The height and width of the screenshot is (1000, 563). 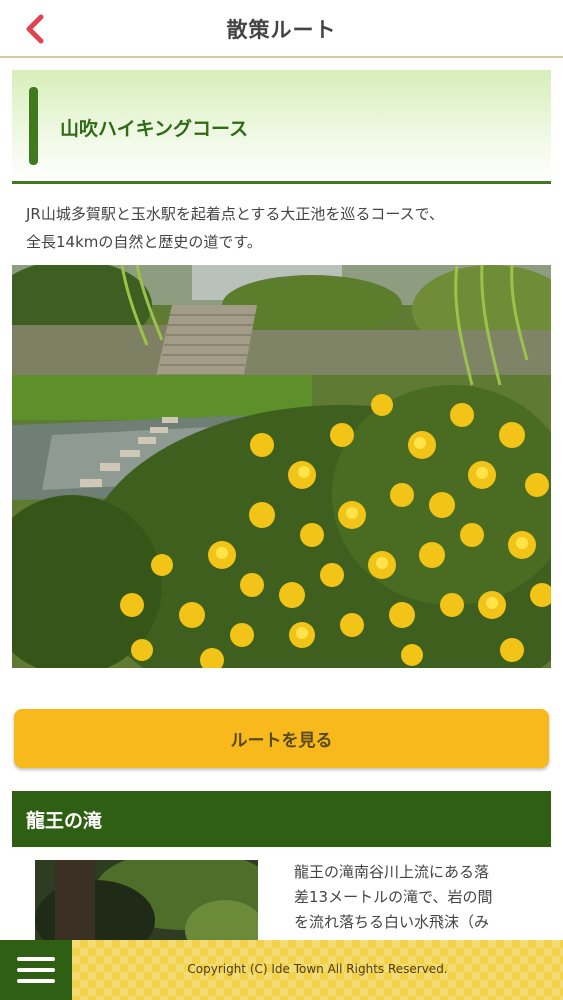 What do you see at coordinates (393, 897) in the screenshot?
I see `spot-description-line: 差13メートルの滝で、岩の間` at bounding box center [393, 897].